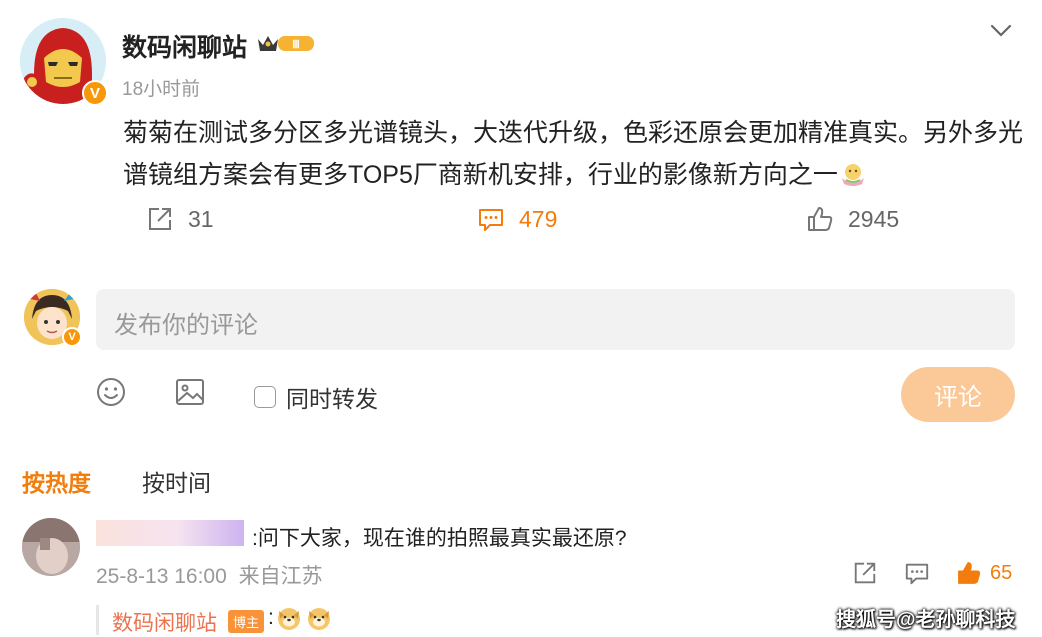 The height and width of the screenshot is (637, 1042). What do you see at coordinates (97, 620) in the screenshot?
I see `reply-divider` at bounding box center [97, 620].